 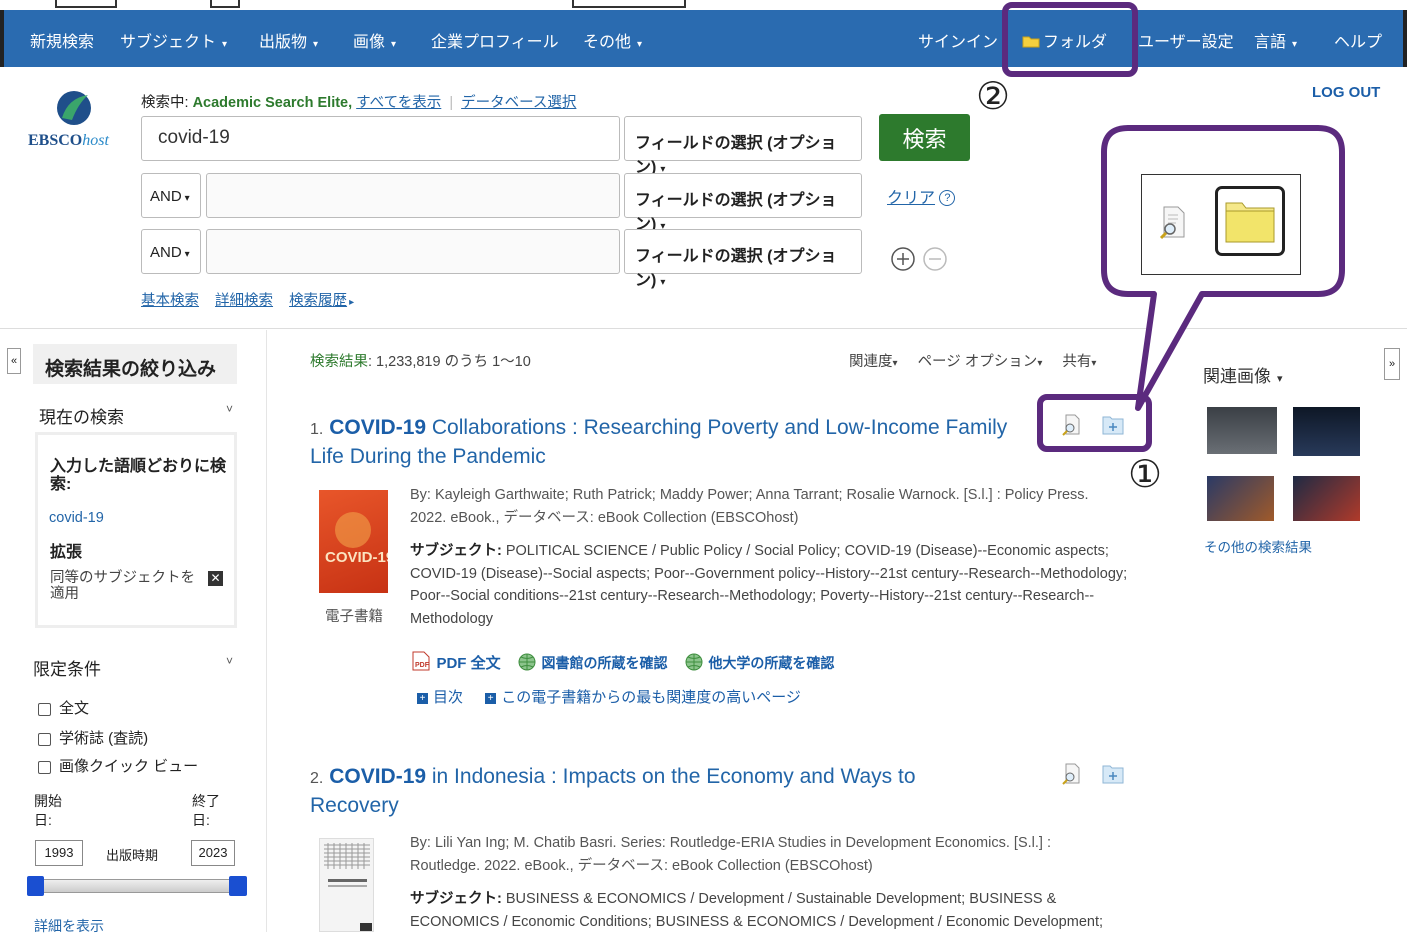 What do you see at coordinates (527, 662) in the screenshot?
I see `globe-icon` at bounding box center [527, 662].